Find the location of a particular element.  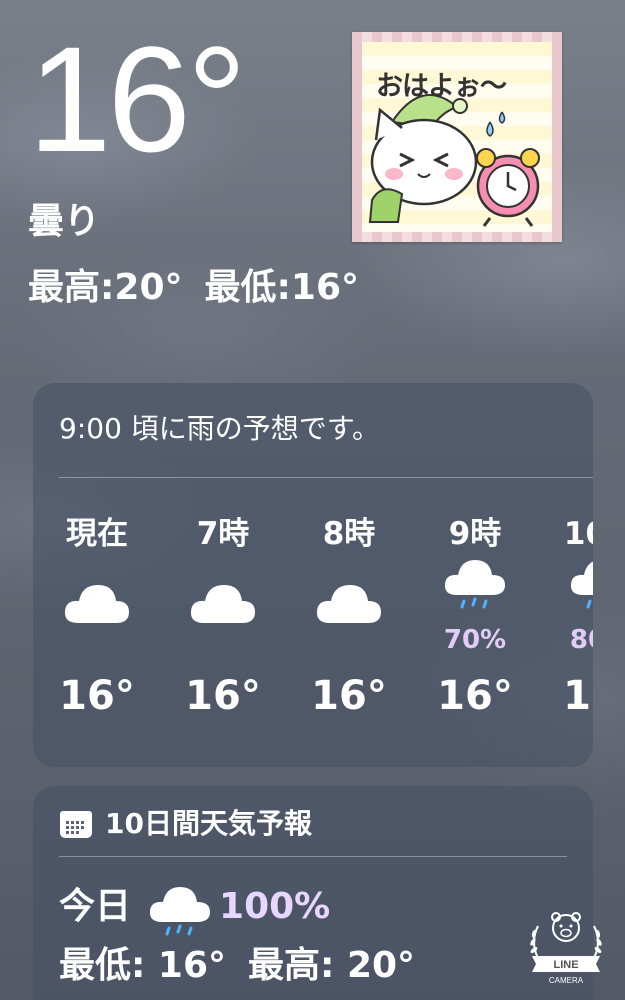

hour-item: 7時 16° is located at coordinates (223, 617).